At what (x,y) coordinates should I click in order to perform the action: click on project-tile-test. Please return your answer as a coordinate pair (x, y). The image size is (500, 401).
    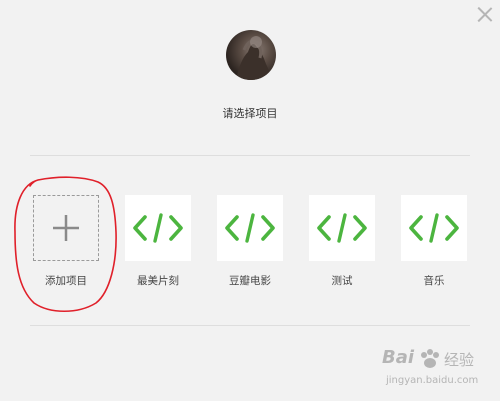
    Looking at the image, I should click on (342, 228).